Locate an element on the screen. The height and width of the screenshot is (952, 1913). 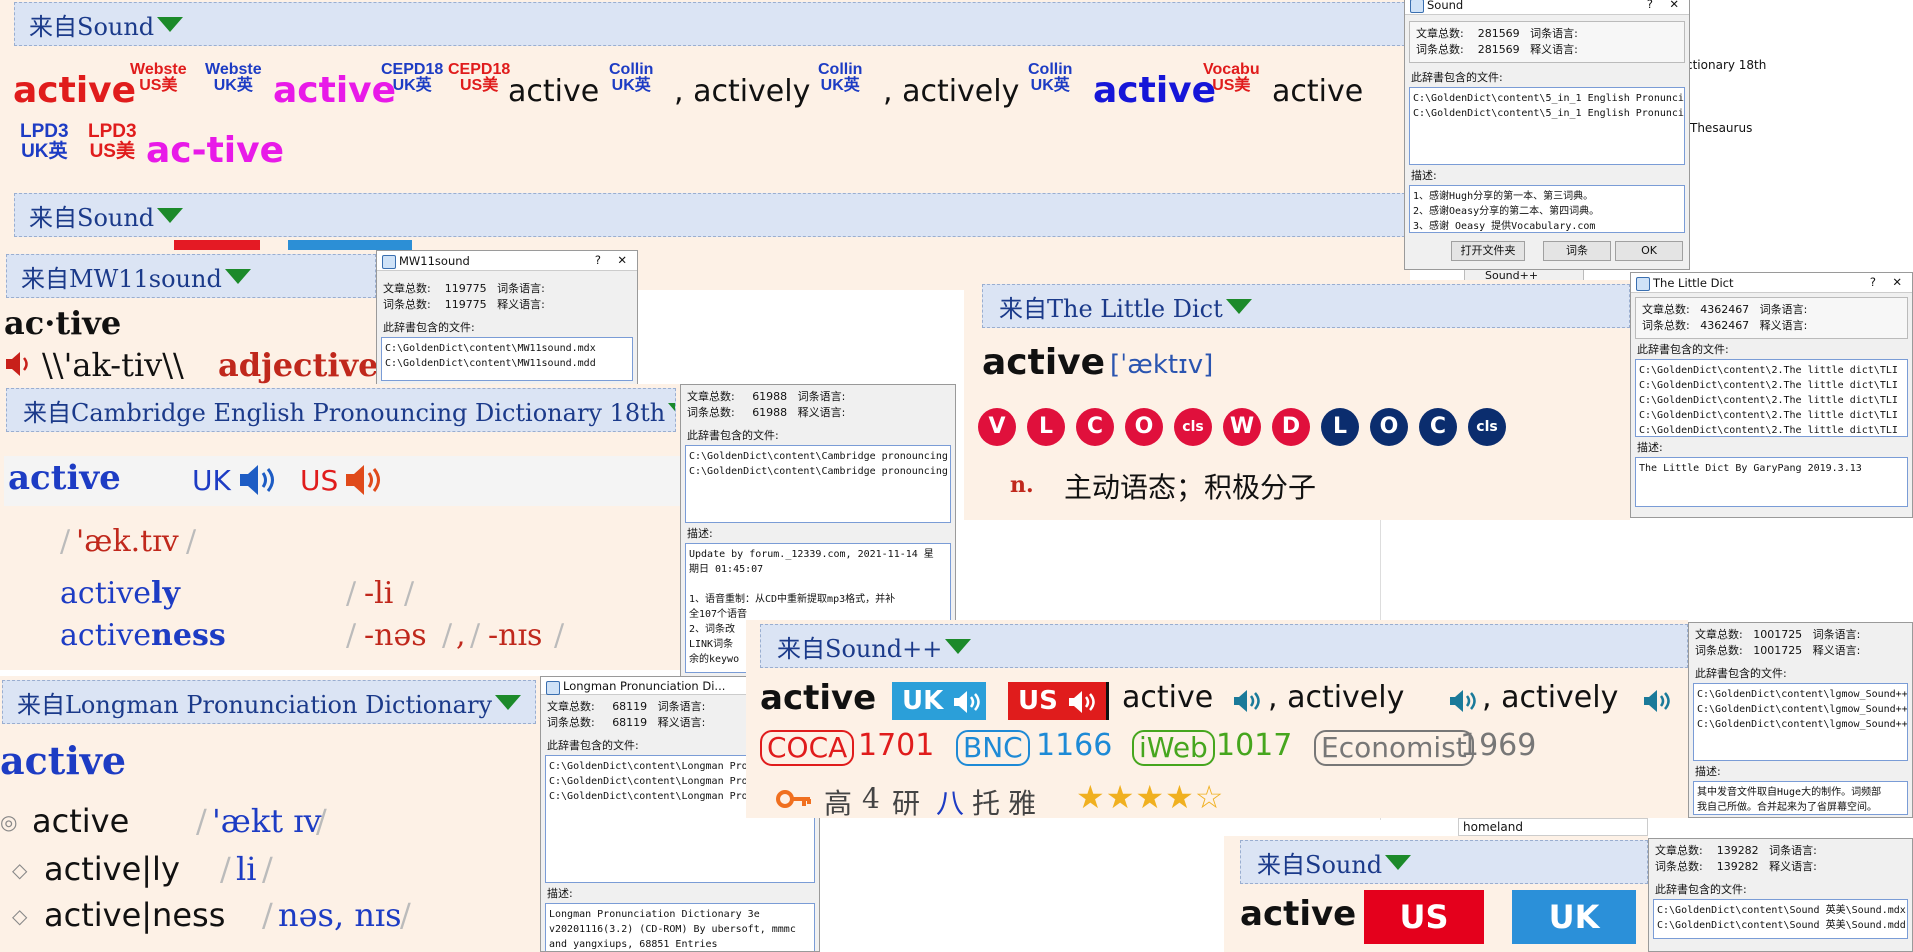
webster-uk-badge: Webste UK英 is located at coordinates (233, 78).